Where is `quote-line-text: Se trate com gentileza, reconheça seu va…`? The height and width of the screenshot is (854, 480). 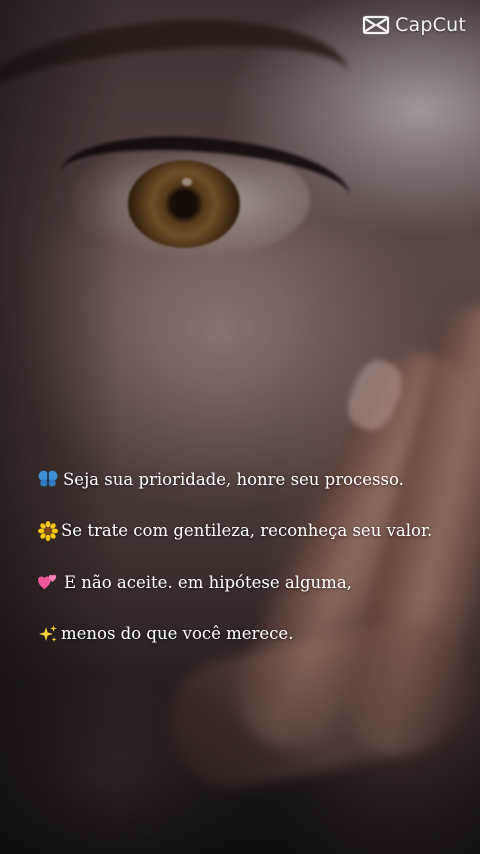 quote-line-text: Se trate com gentileza, reconheça seu va… is located at coordinates (247, 530).